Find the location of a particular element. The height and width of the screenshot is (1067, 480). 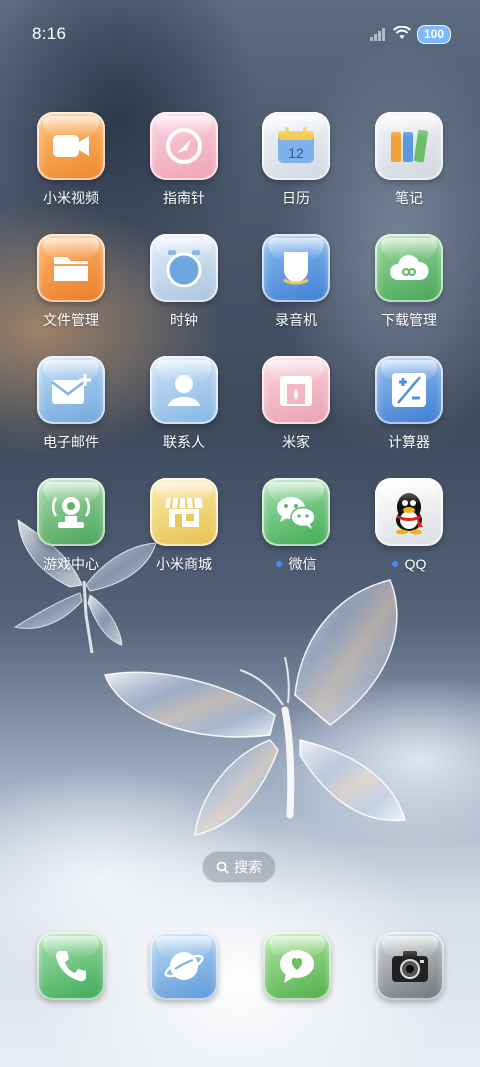

calculator-icon is located at coordinates (409, 390).